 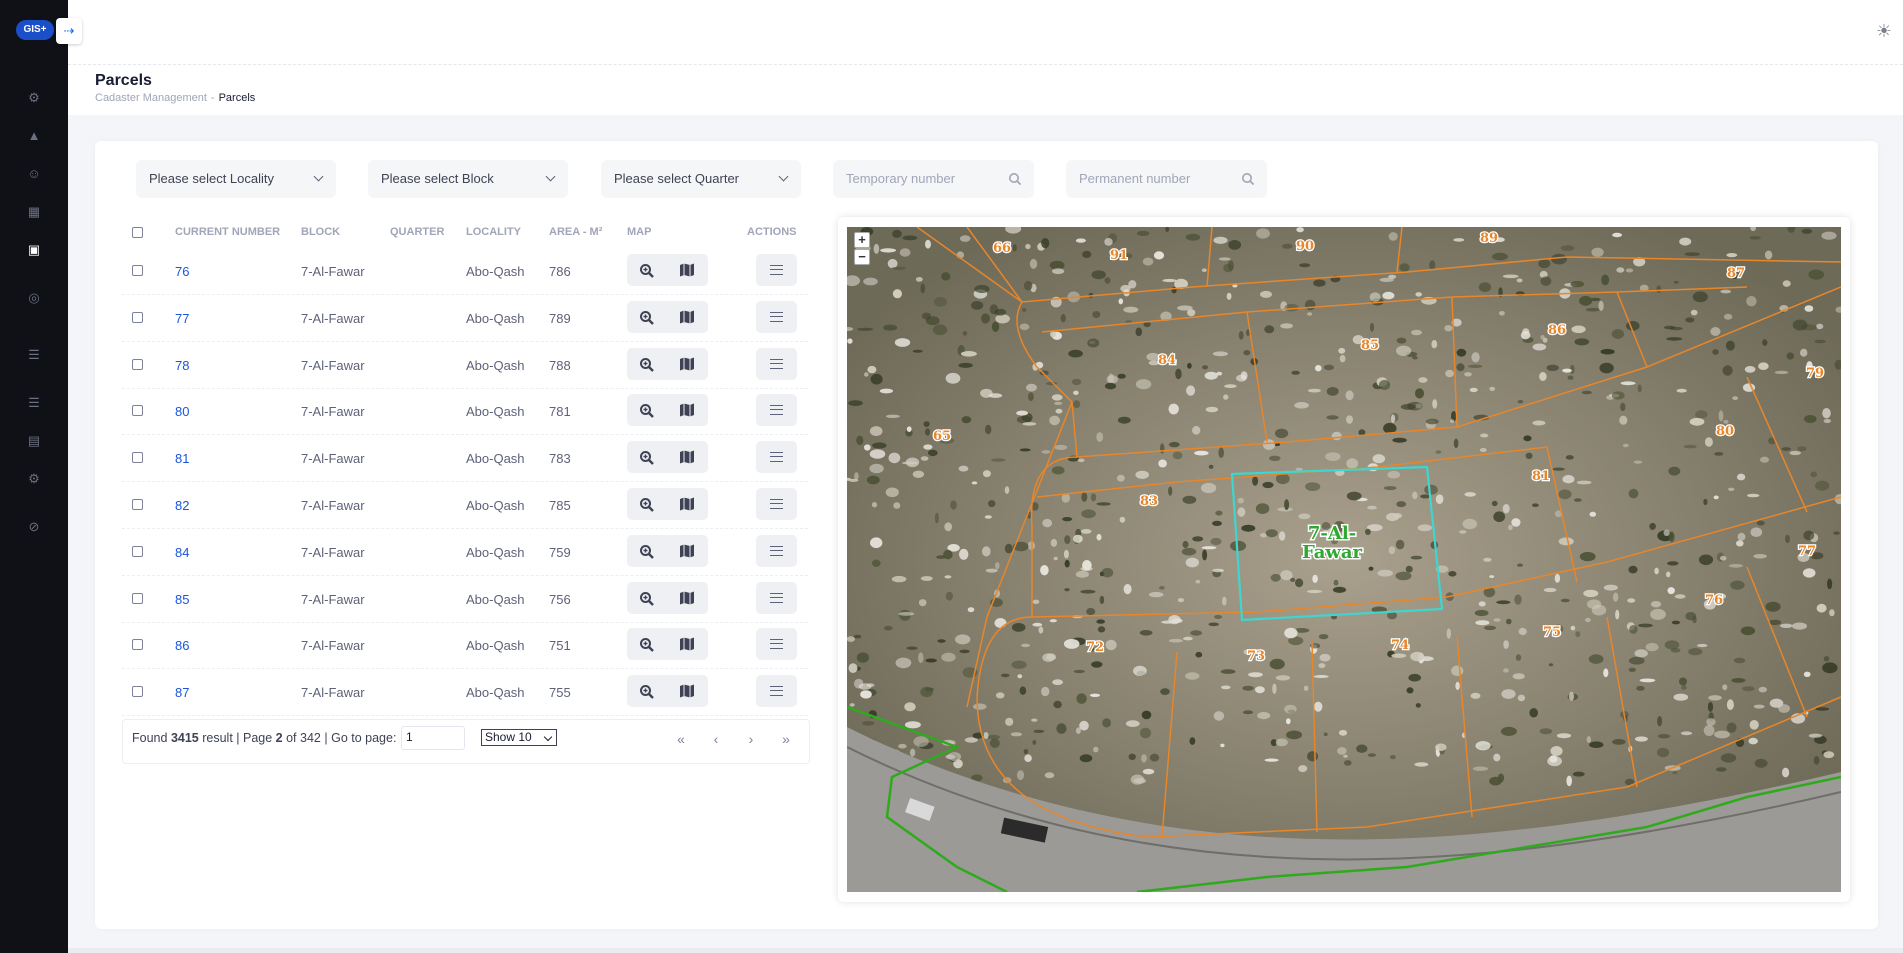 I want to click on attachment-icon: ⊘, so click(x=34, y=527).